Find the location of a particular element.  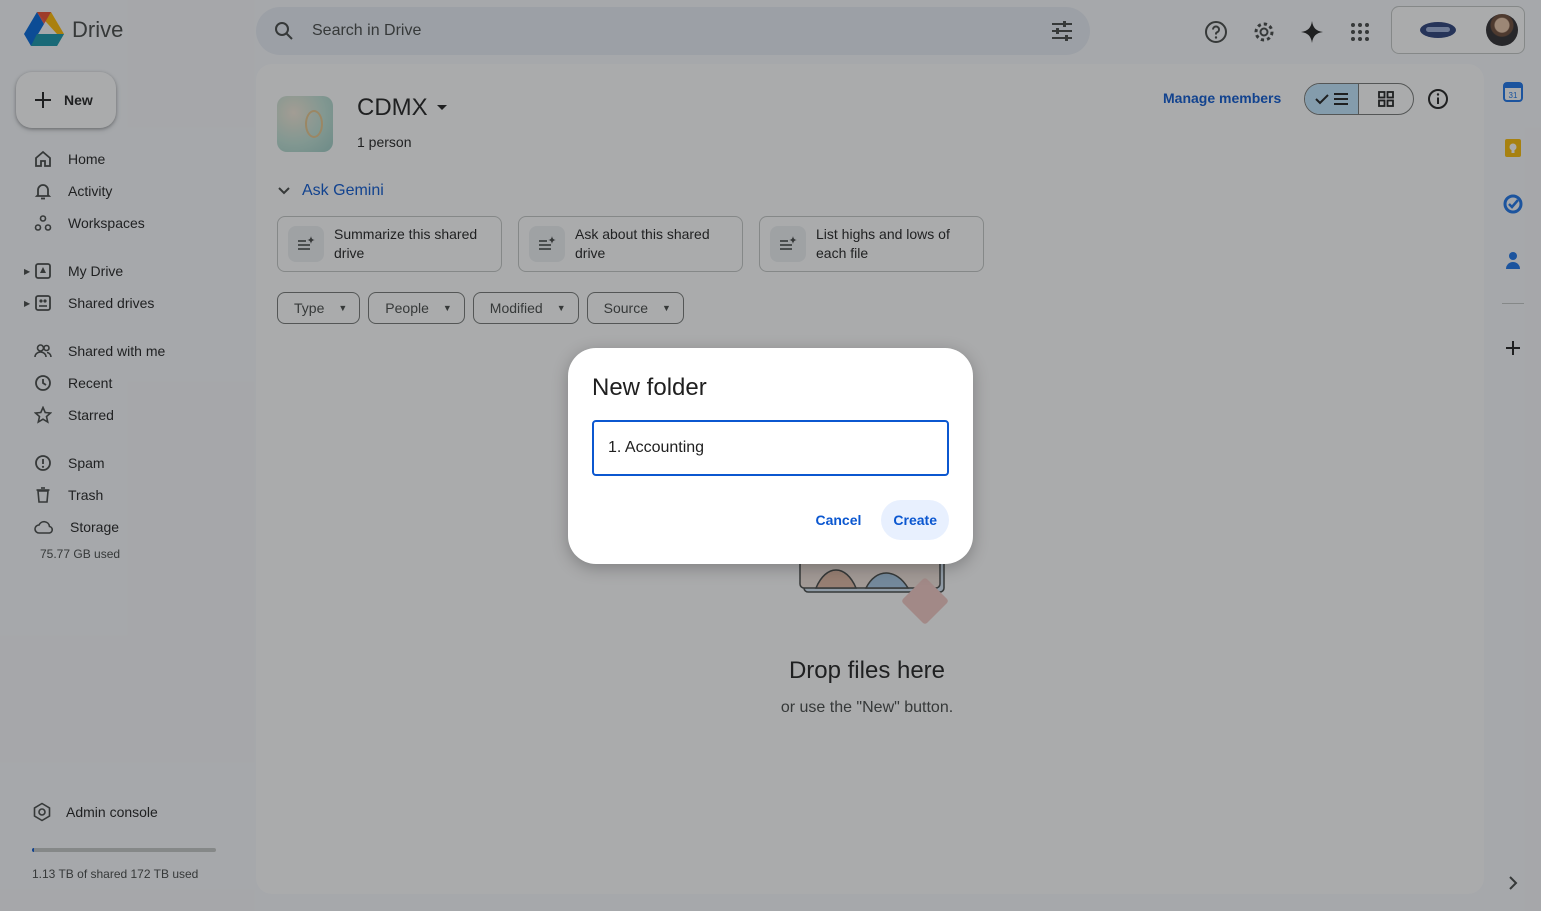

new-folder-dialog: New folder Cancel Create is located at coordinates (770, 456).